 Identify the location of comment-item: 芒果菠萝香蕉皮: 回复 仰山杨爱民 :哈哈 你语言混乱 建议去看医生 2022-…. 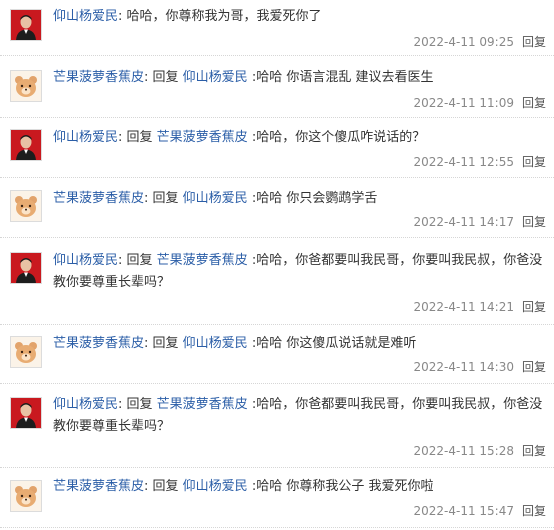
(277, 87).